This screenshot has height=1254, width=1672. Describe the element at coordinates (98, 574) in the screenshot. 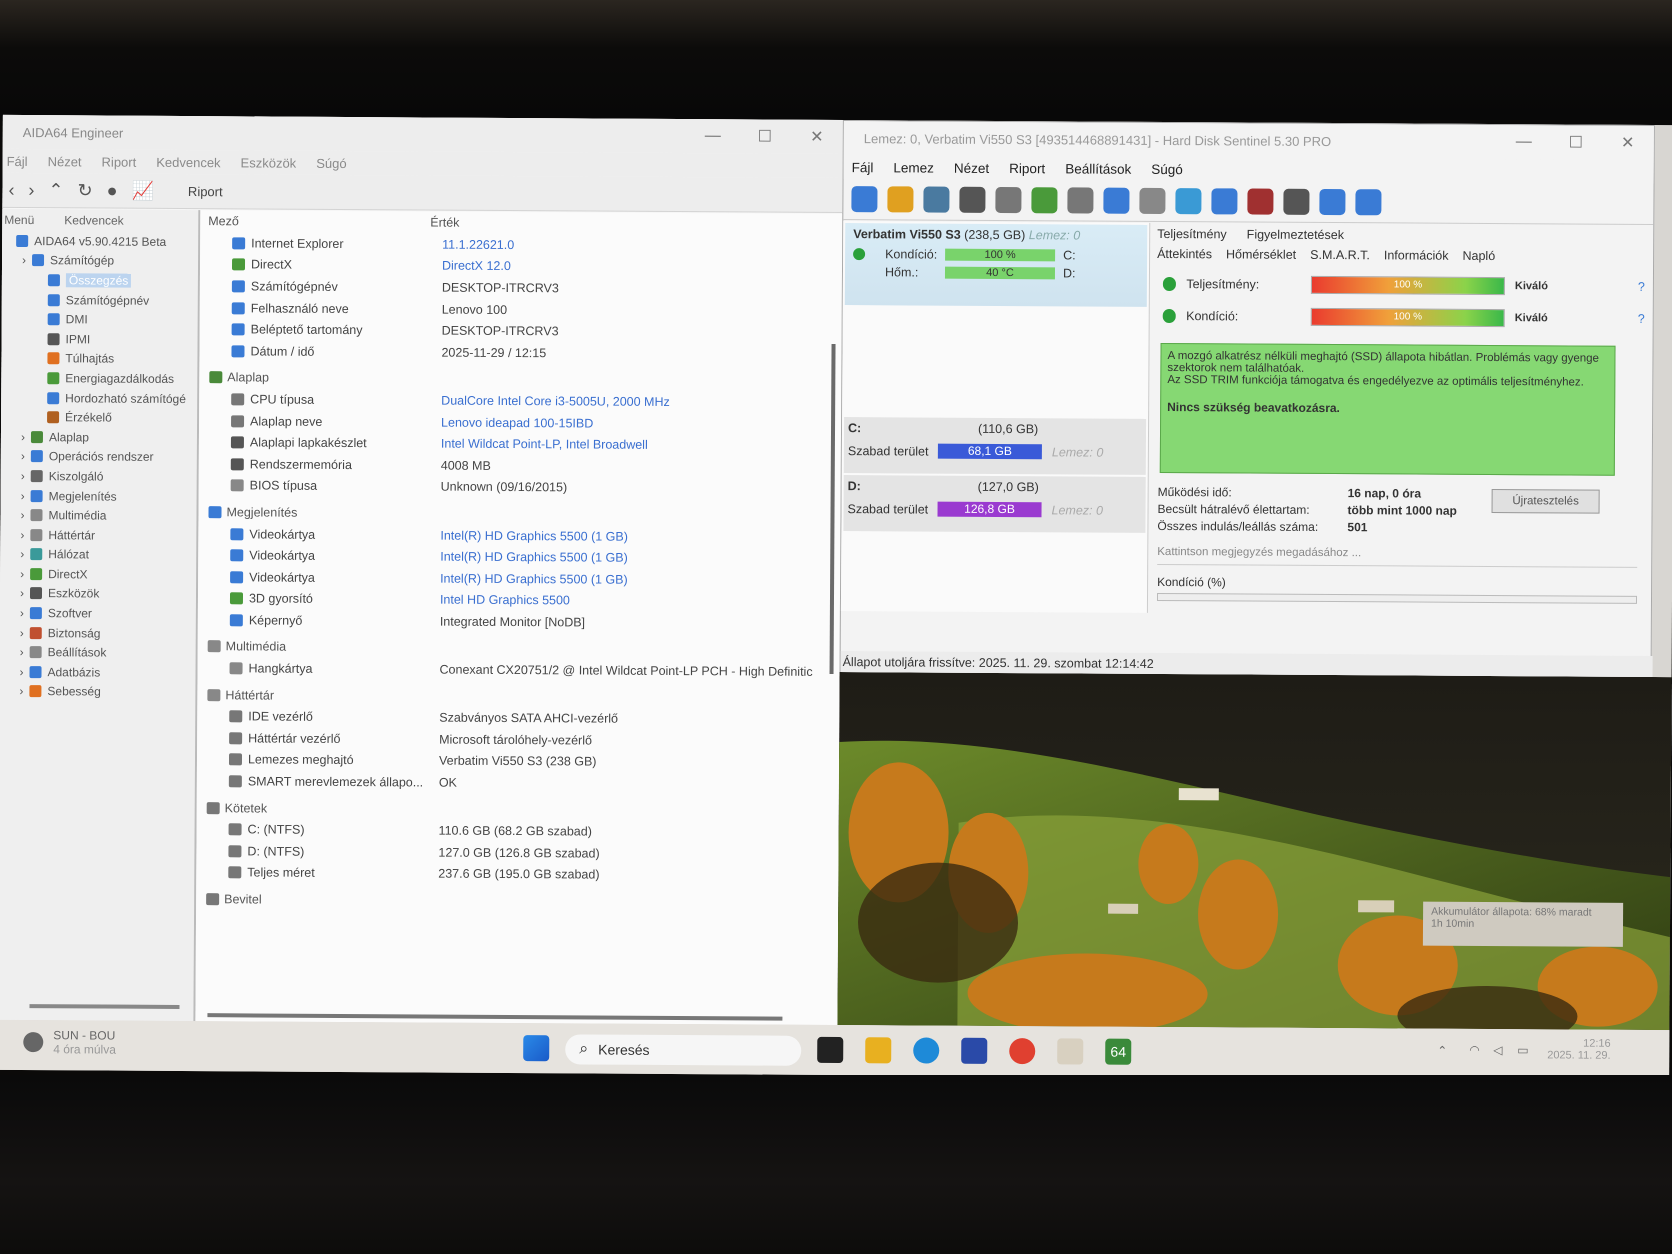

I see `tree-item: › DirectX` at that location.